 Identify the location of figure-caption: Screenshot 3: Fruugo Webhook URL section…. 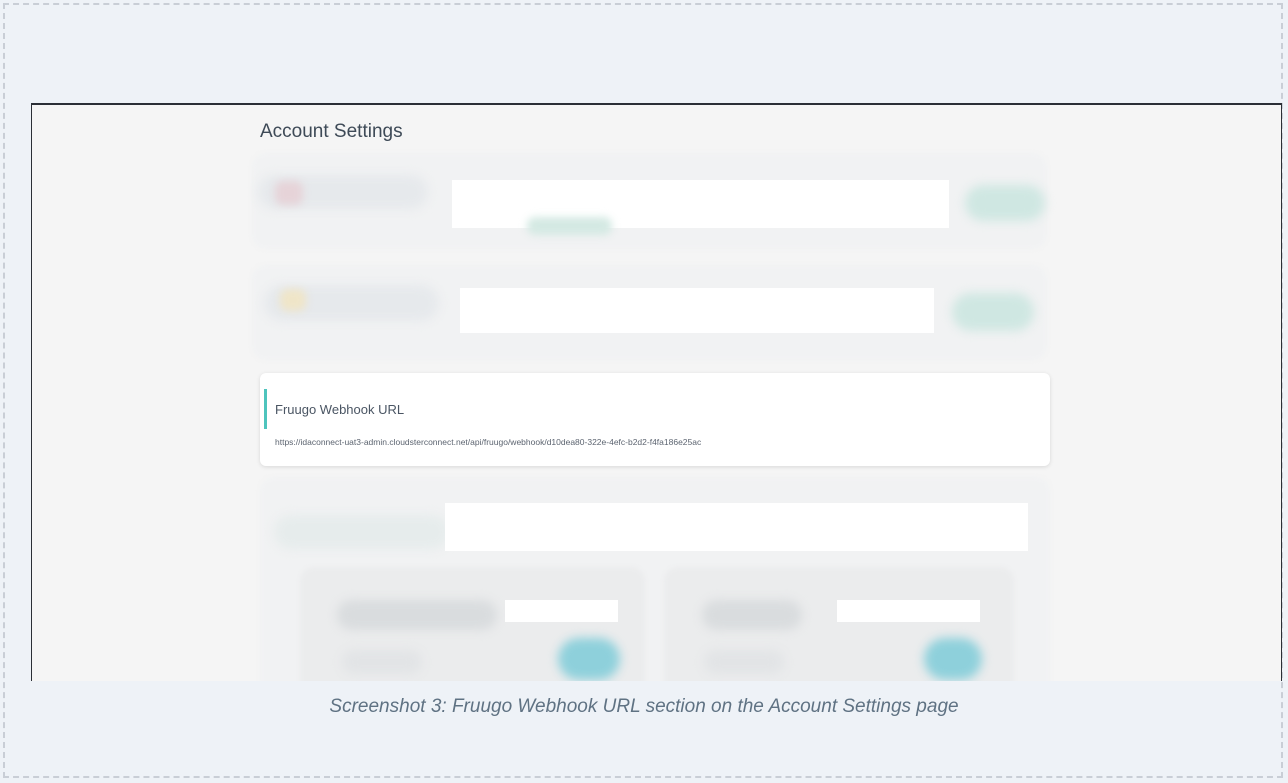
(644, 706).